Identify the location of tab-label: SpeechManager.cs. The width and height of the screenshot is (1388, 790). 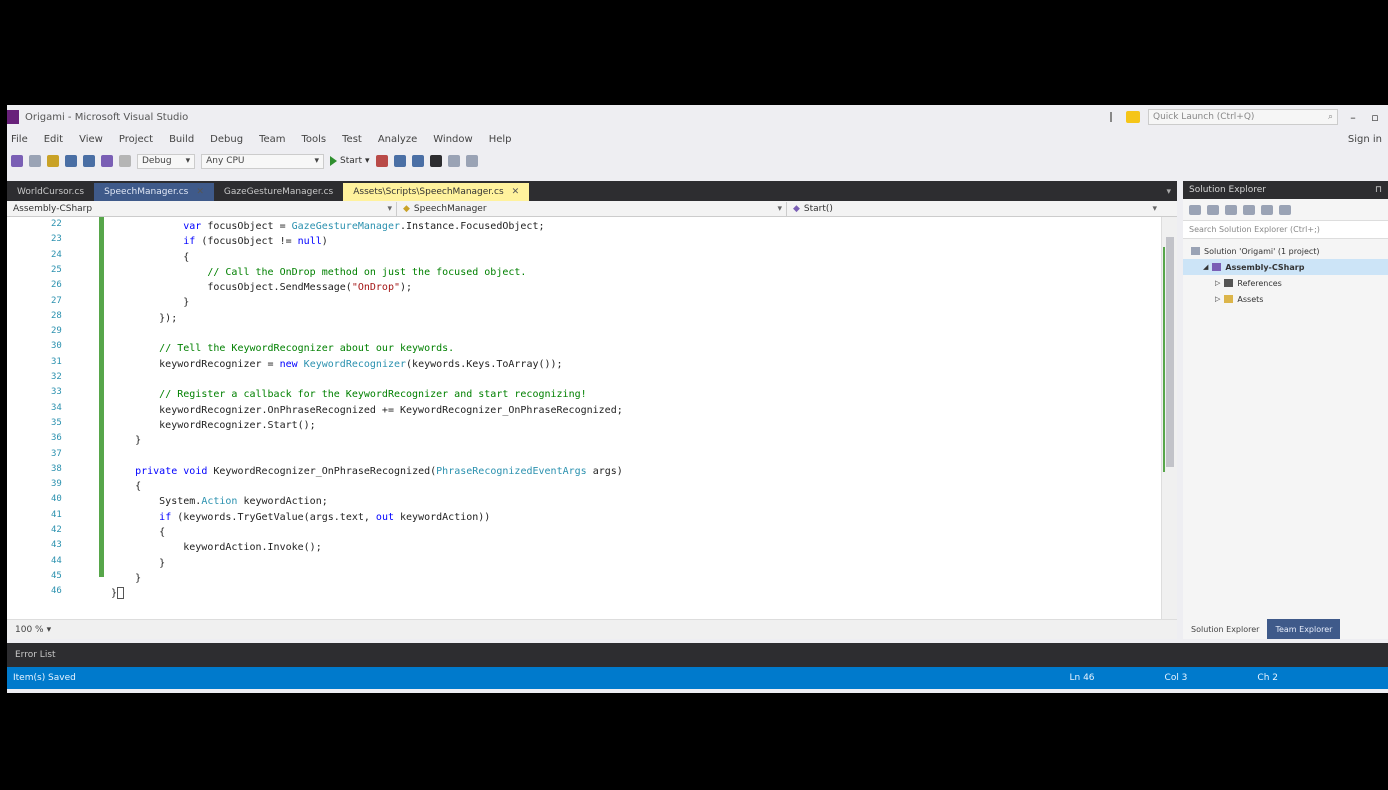
(146, 192).